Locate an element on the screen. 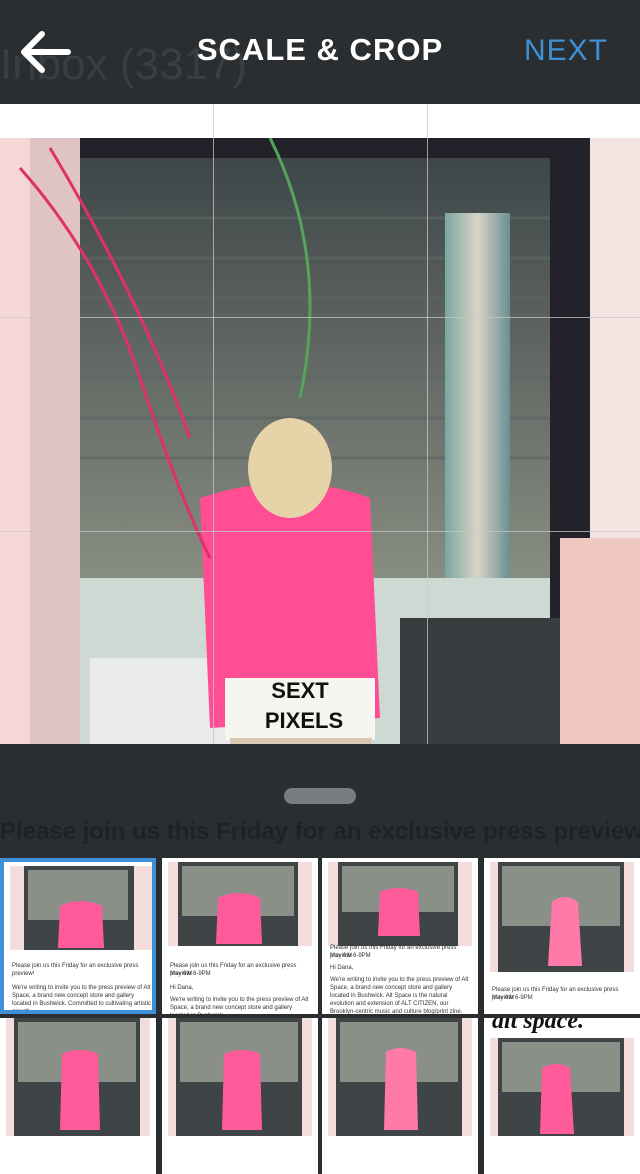  top-bar: Inbox (3317) SCALE & CROP NEXT is located at coordinates (320, 52).